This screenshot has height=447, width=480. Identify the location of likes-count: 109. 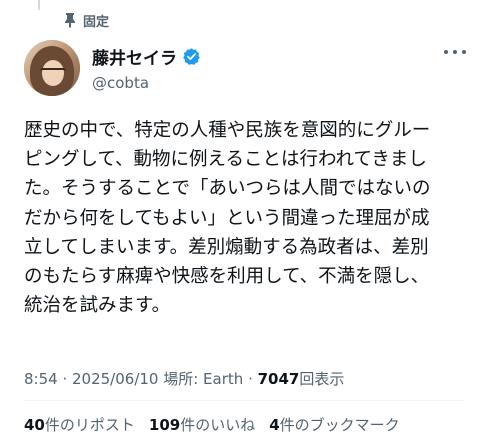
(164, 425).